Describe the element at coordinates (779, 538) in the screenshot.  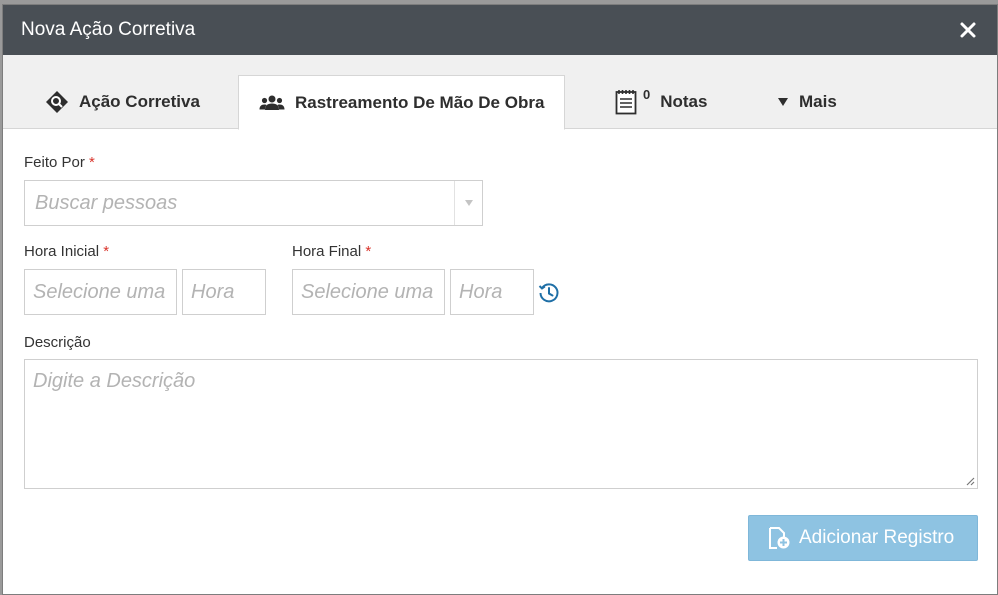
I see `add-document-icon` at that location.